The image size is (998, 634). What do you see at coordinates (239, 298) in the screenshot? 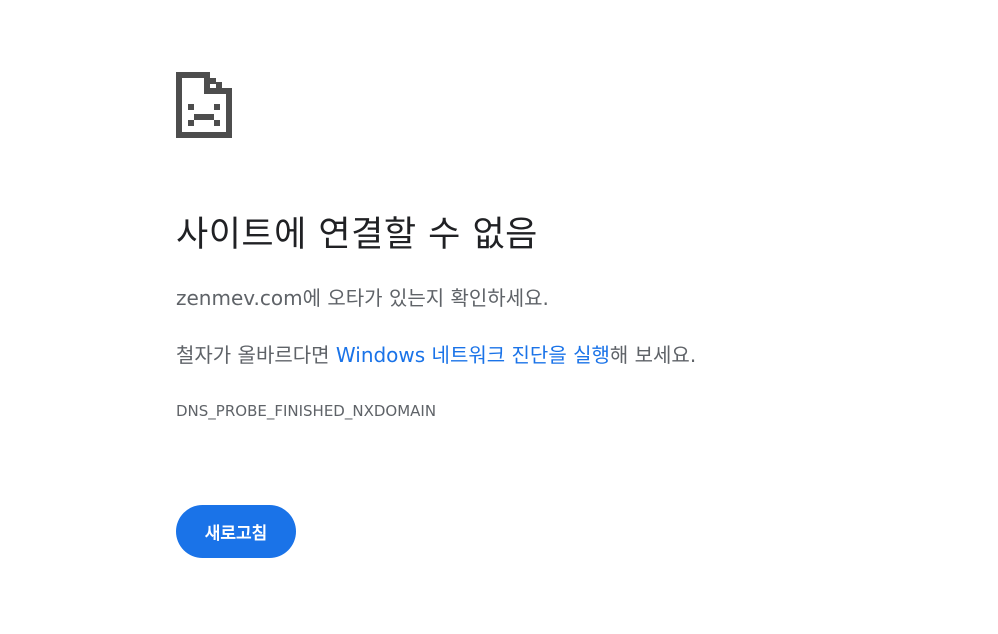
I see `failed-domain: zenmev.com` at bounding box center [239, 298].